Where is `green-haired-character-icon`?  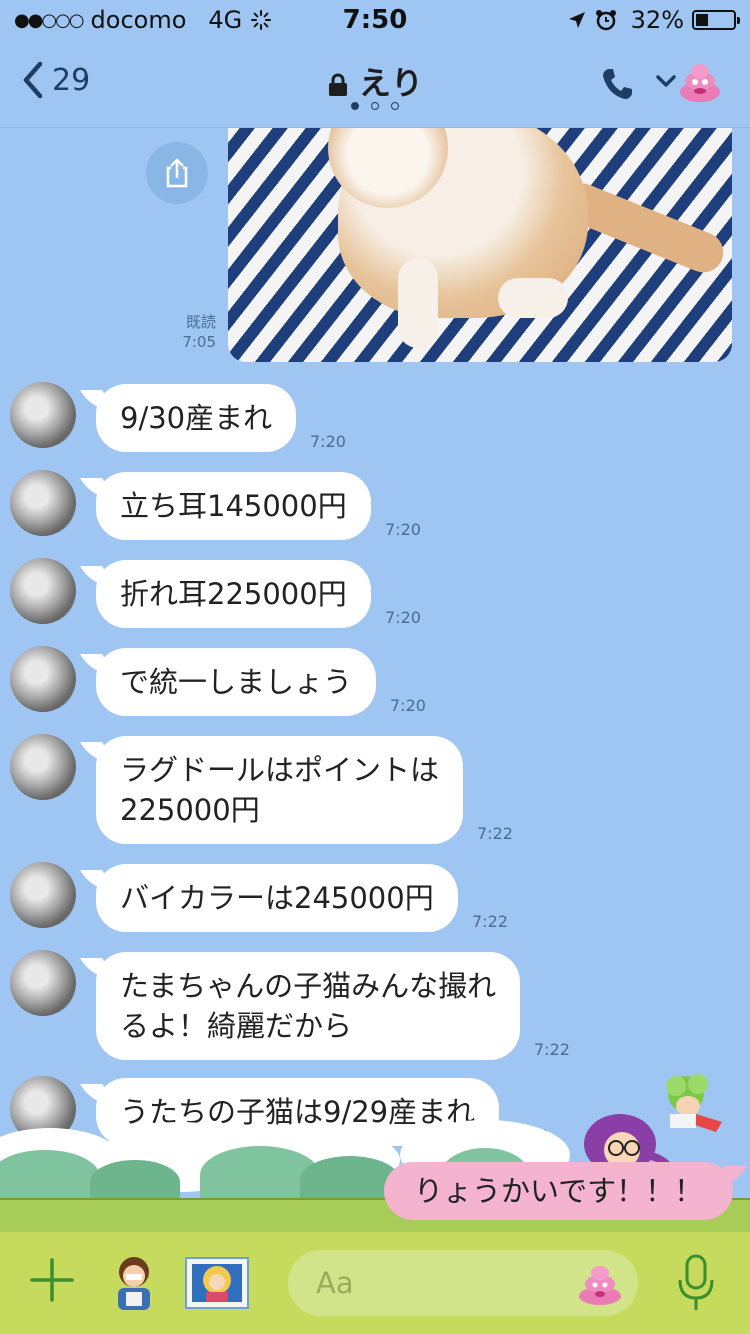
green-haired-character-icon is located at coordinates (694, 1103).